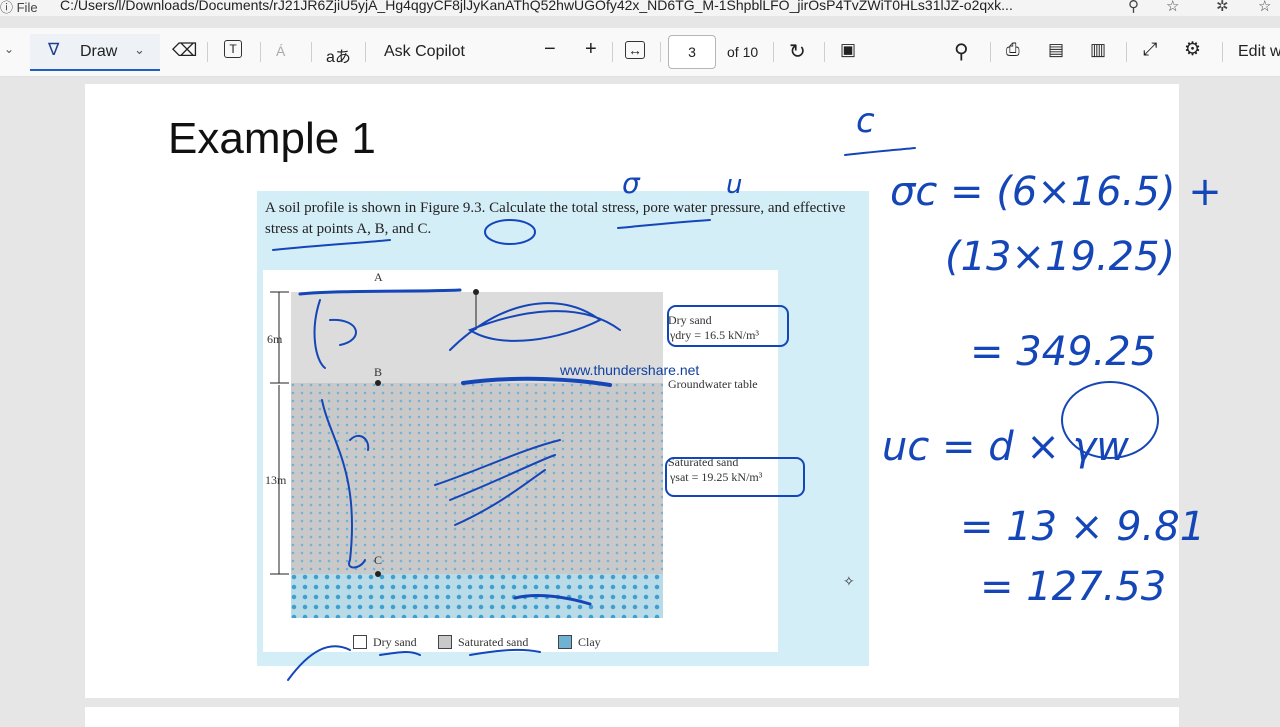 The height and width of the screenshot is (727, 1280). I want to click on point-b-marker, so click(378, 383).